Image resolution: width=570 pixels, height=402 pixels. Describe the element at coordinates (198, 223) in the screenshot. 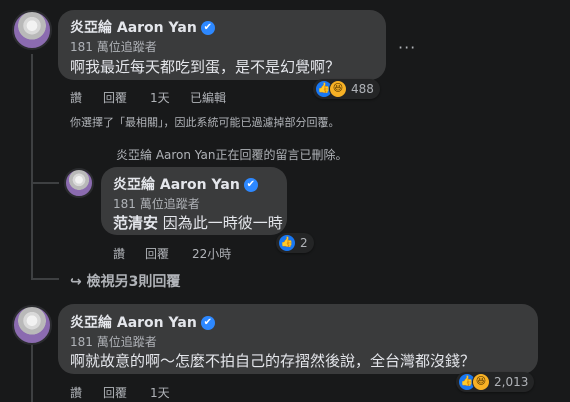

I see `reply-text: 范清安 因為此一時彼一時` at that location.